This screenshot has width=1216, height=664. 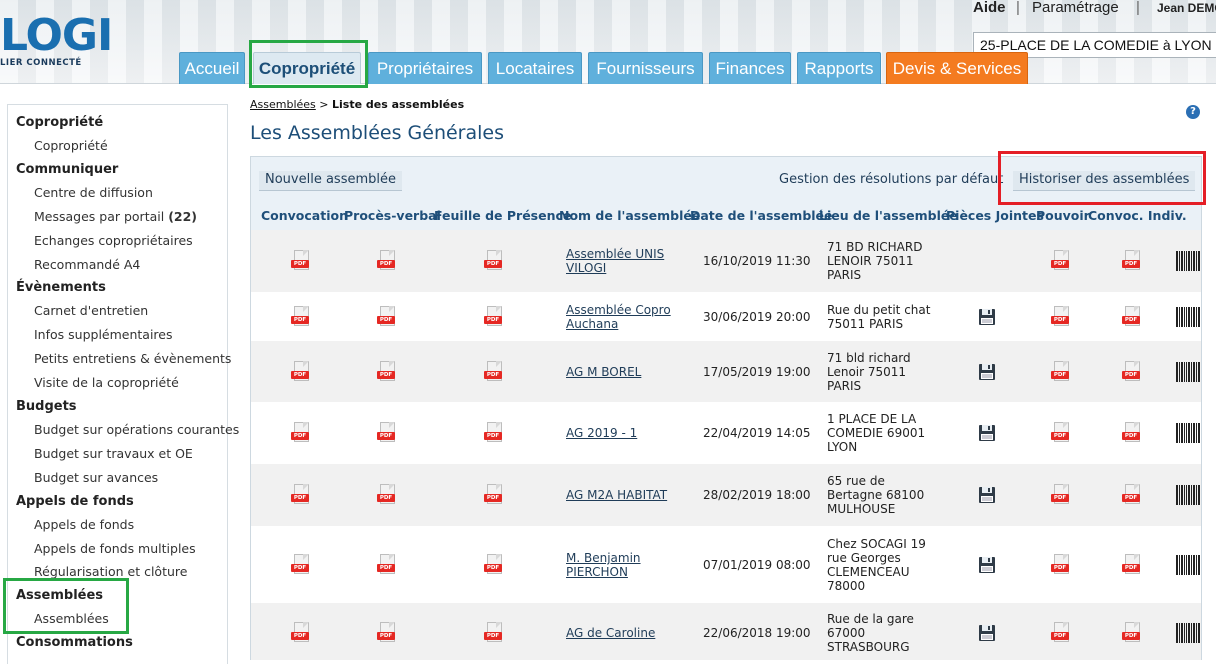 I want to click on logo: LOGI, so click(x=56, y=36).